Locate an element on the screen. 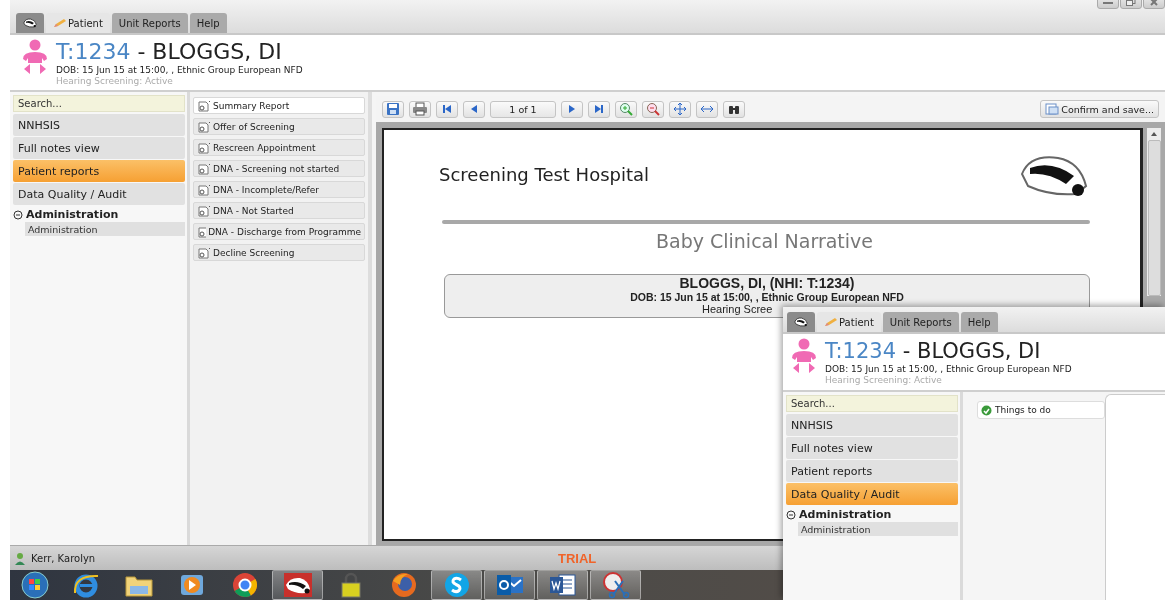 The image size is (1165, 600). tab: Patient is located at coordinates (849, 322).